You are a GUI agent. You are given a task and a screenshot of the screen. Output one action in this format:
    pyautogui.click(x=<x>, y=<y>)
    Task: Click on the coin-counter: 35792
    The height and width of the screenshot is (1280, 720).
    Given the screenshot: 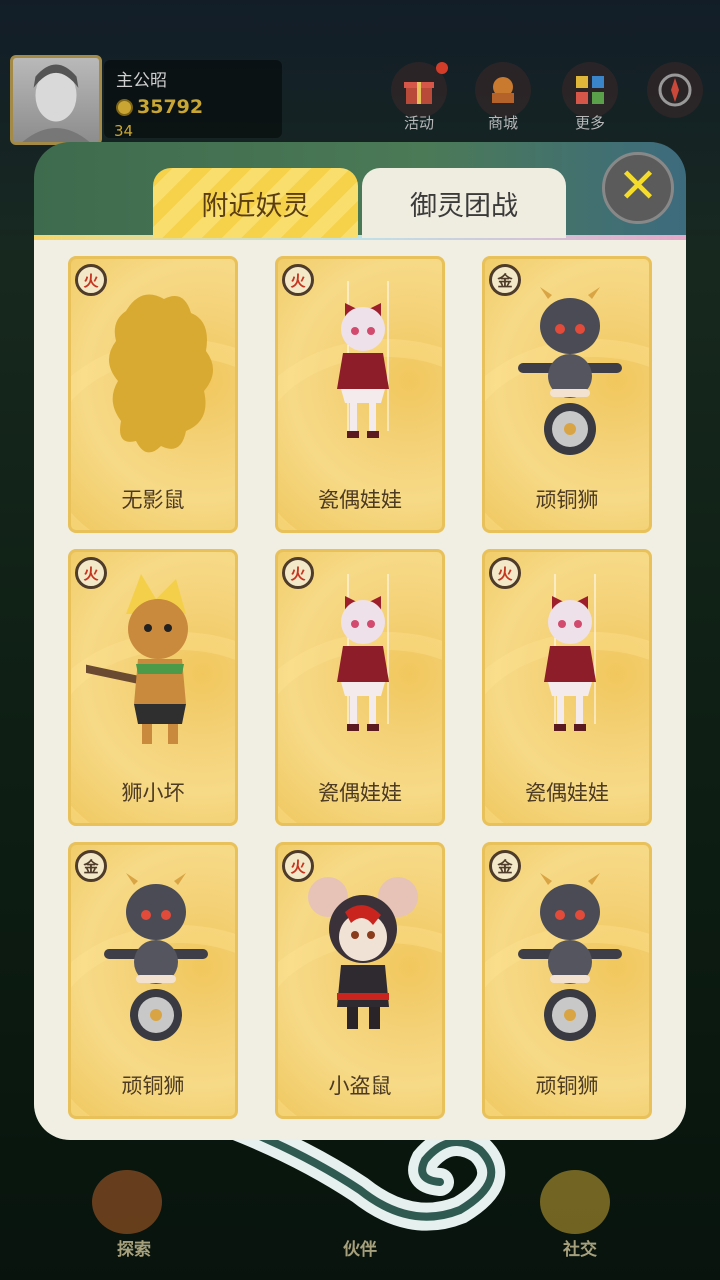 What is the action you would take?
    pyautogui.click(x=159, y=107)
    